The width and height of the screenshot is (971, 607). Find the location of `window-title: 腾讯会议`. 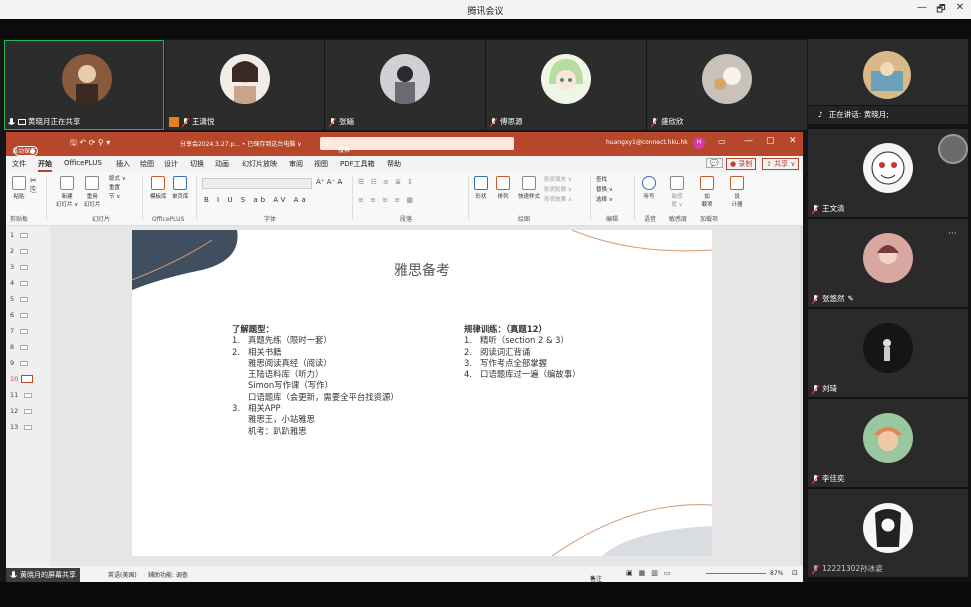

window-title: 腾讯会议 is located at coordinates (485, 12).